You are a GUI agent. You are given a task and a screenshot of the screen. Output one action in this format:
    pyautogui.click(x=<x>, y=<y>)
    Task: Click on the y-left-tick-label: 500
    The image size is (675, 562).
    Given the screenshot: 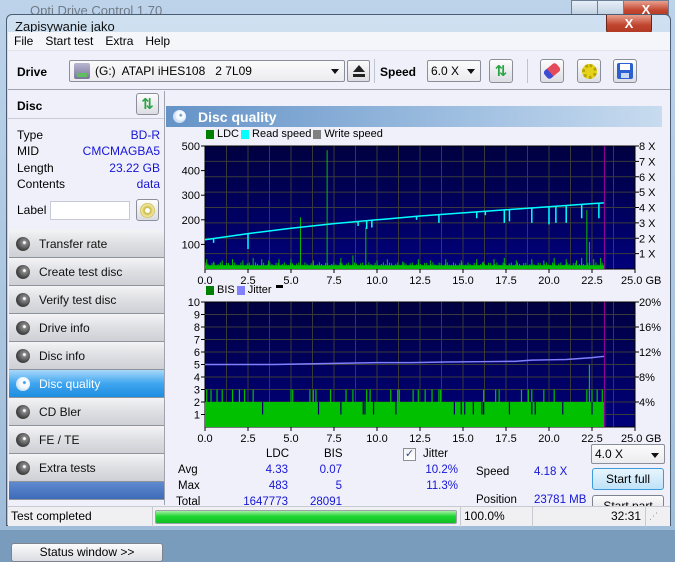 What is the action you would take?
    pyautogui.click(x=191, y=147)
    